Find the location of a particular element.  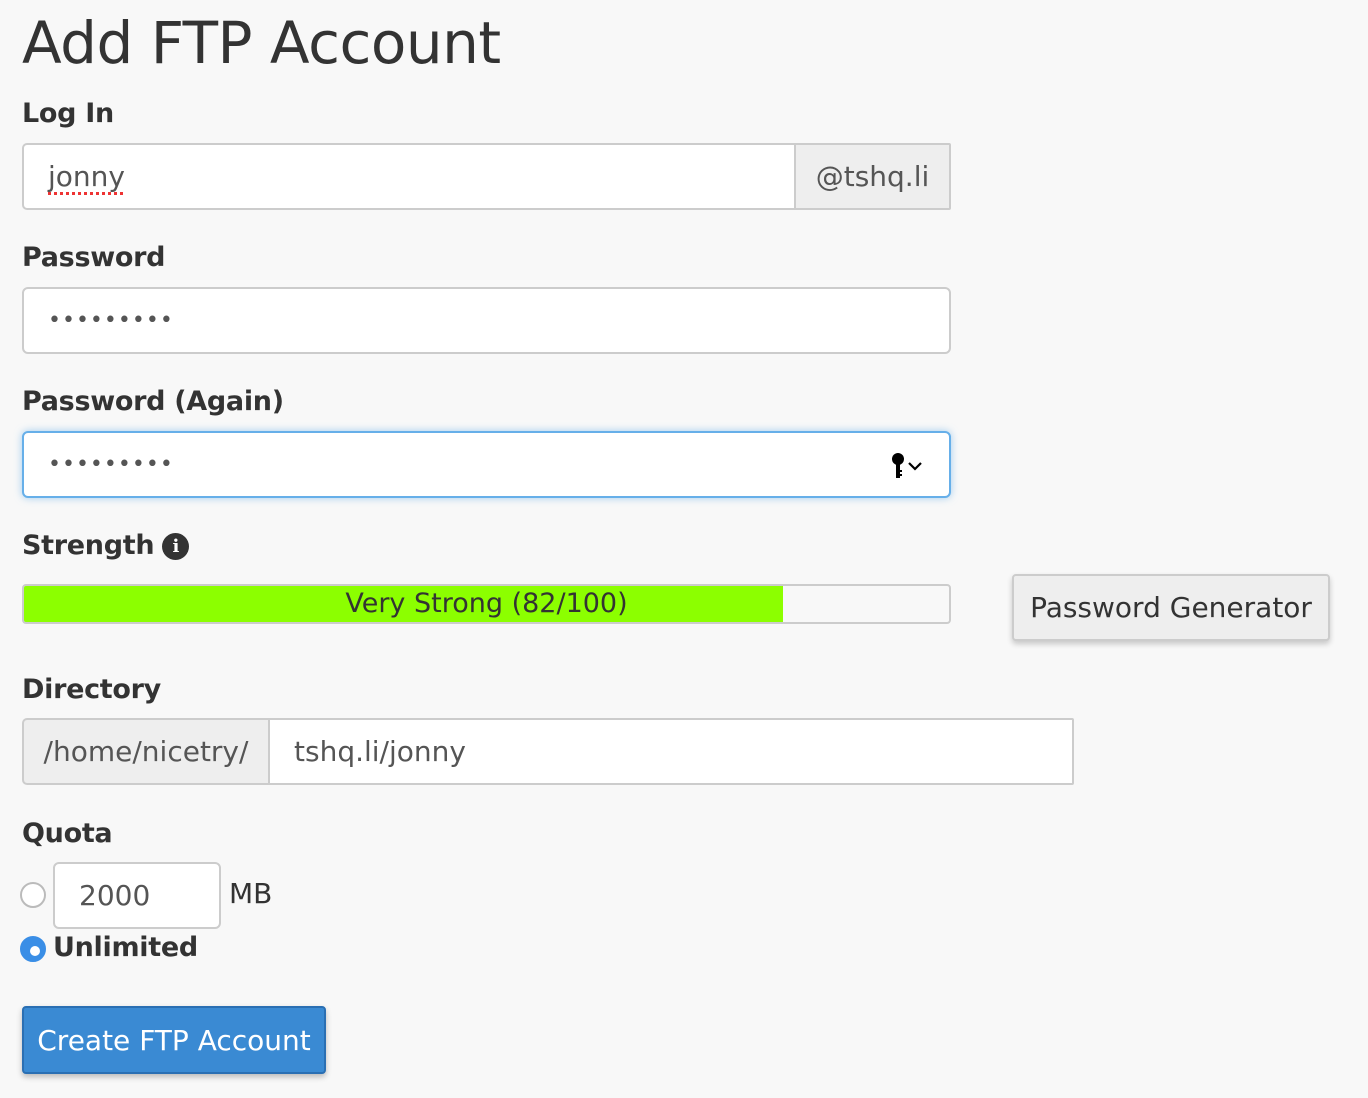

key-icon is located at coordinates (898, 465).